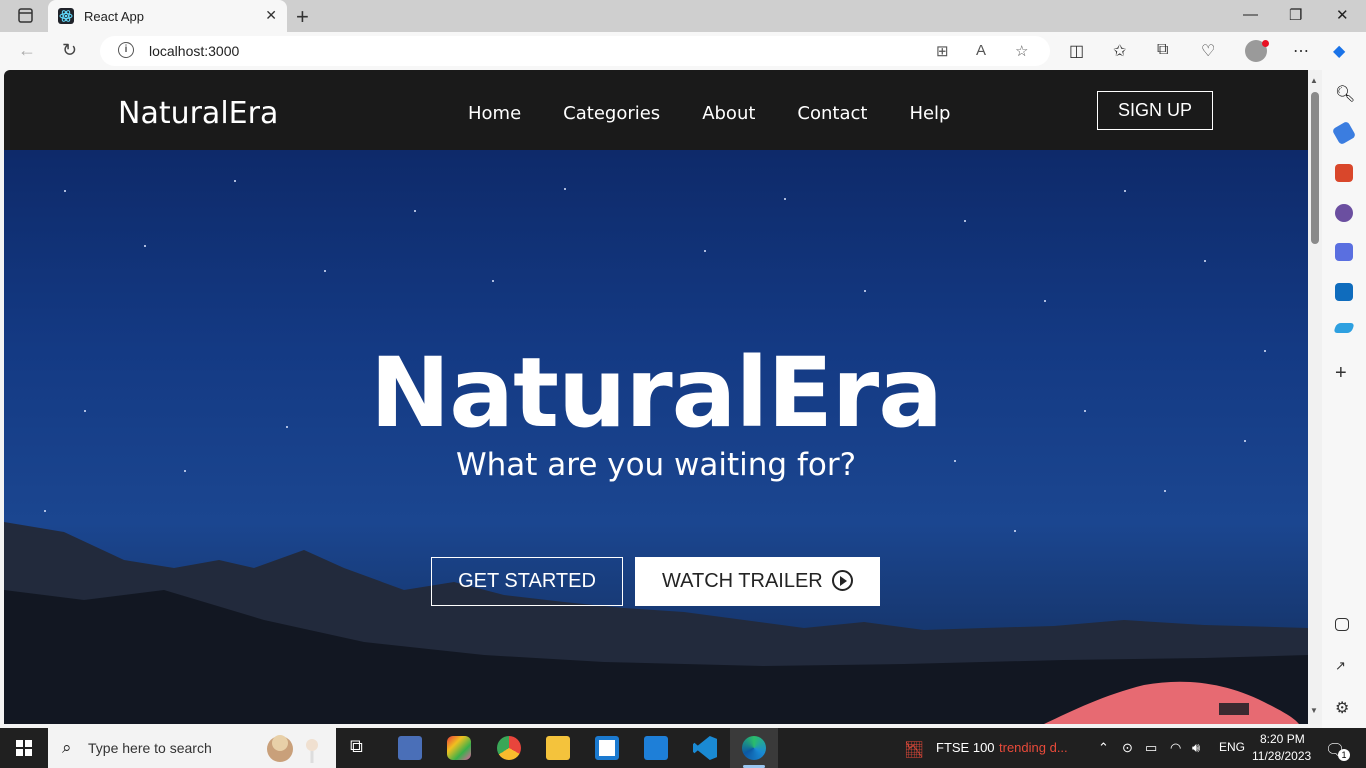 This screenshot has height=768, width=1366. I want to click on search-icon: 🔍︎, so click(1345, 93).